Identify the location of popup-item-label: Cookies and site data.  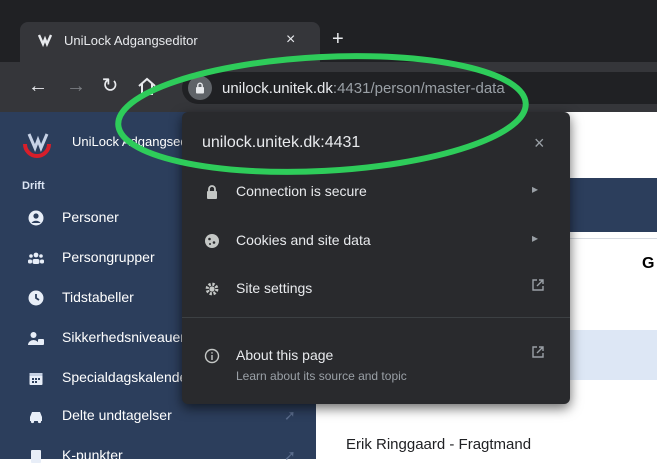
(303, 240).